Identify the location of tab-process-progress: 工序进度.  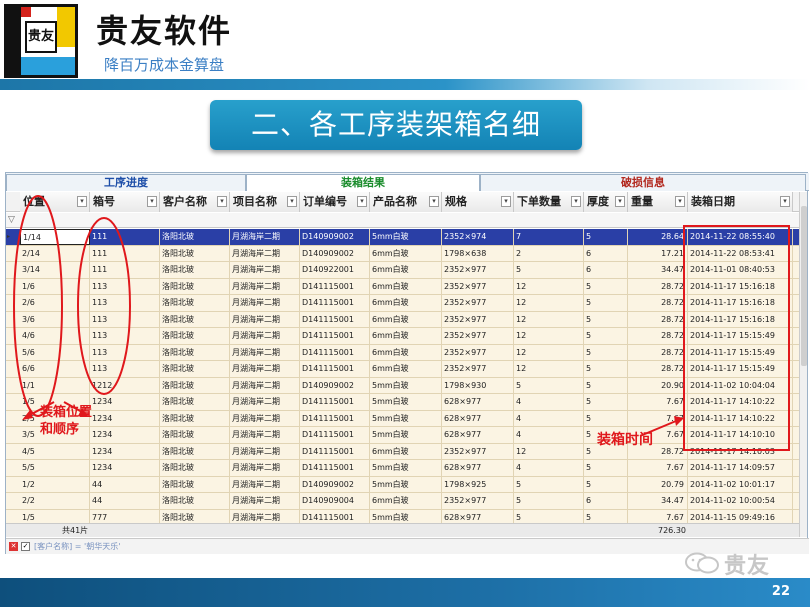
(126, 182).